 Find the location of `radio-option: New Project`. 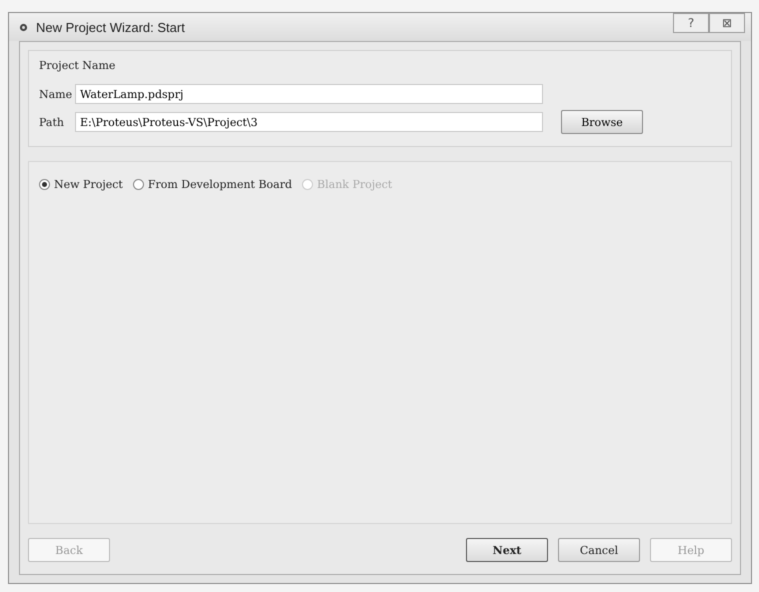

radio-option: New Project is located at coordinates (81, 184).